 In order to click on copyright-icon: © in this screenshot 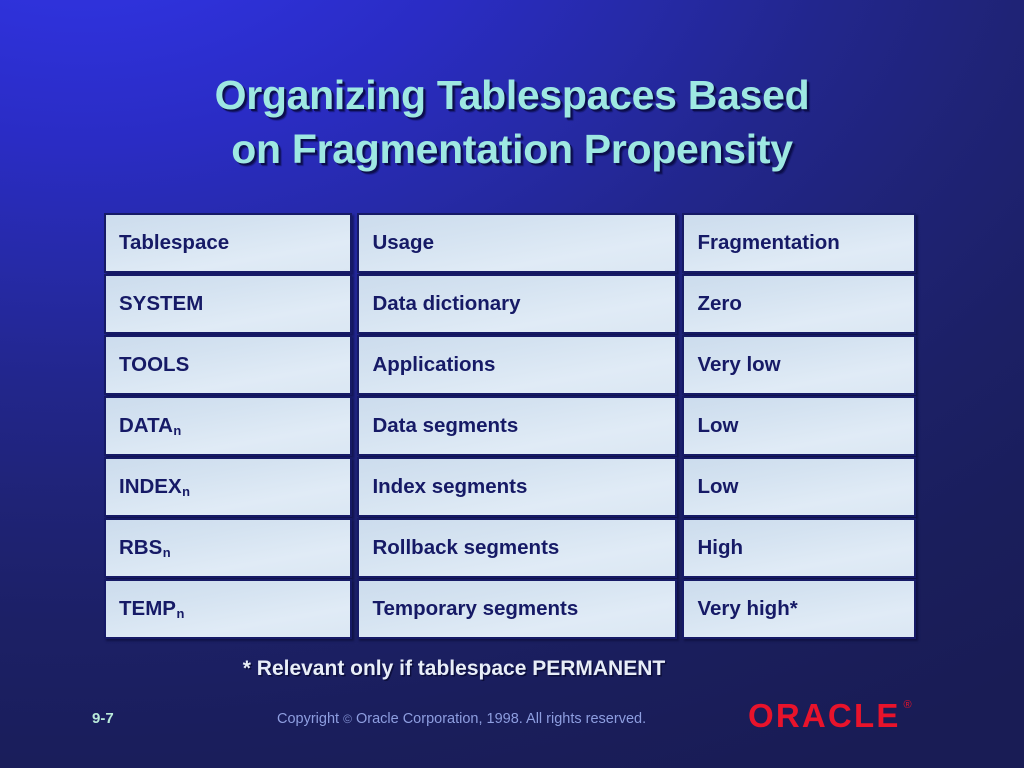, I will do `click(347, 719)`.